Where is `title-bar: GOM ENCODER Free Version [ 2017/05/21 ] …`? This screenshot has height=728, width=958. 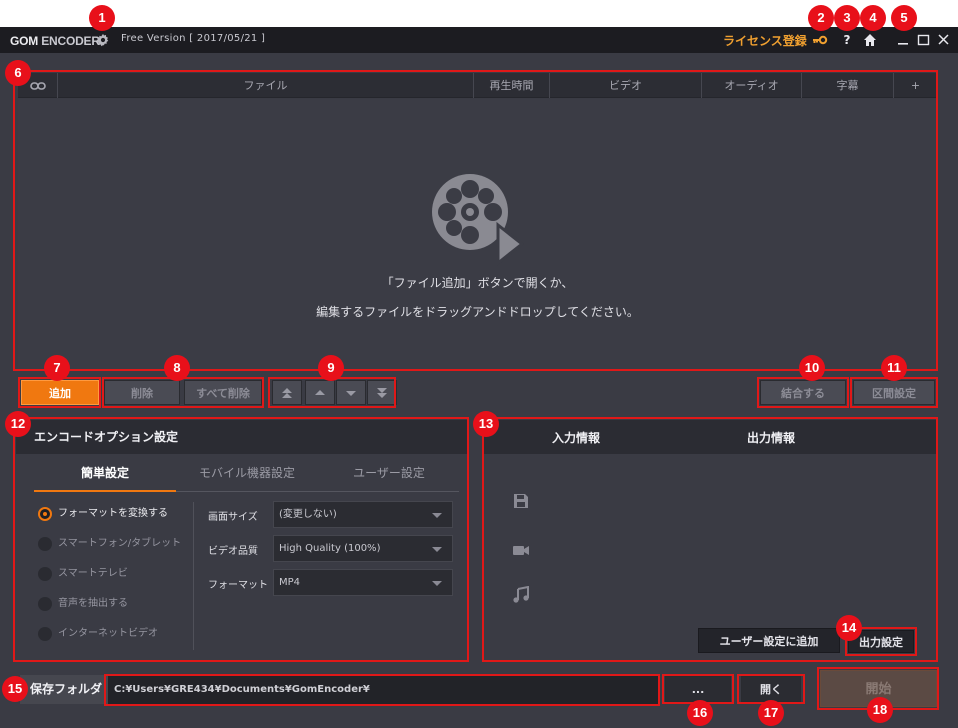 title-bar: GOM ENCODER Free Version [ 2017/05/21 ] … is located at coordinates (479, 40).